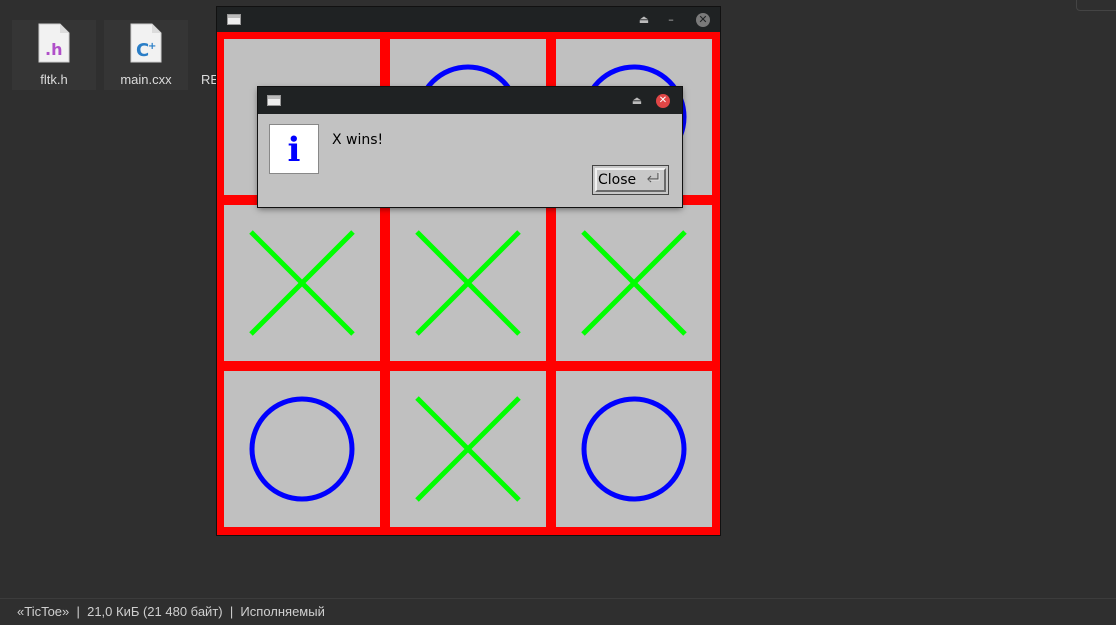  I want to click on file-item-fltk-h: .h fltk.h, so click(54, 55).